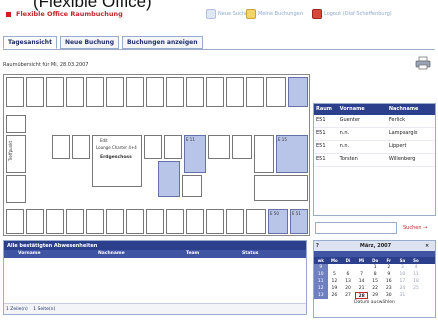 The height and width of the screenshot is (323, 438). I want to click on calendar-day: 31, so click(403, 295).